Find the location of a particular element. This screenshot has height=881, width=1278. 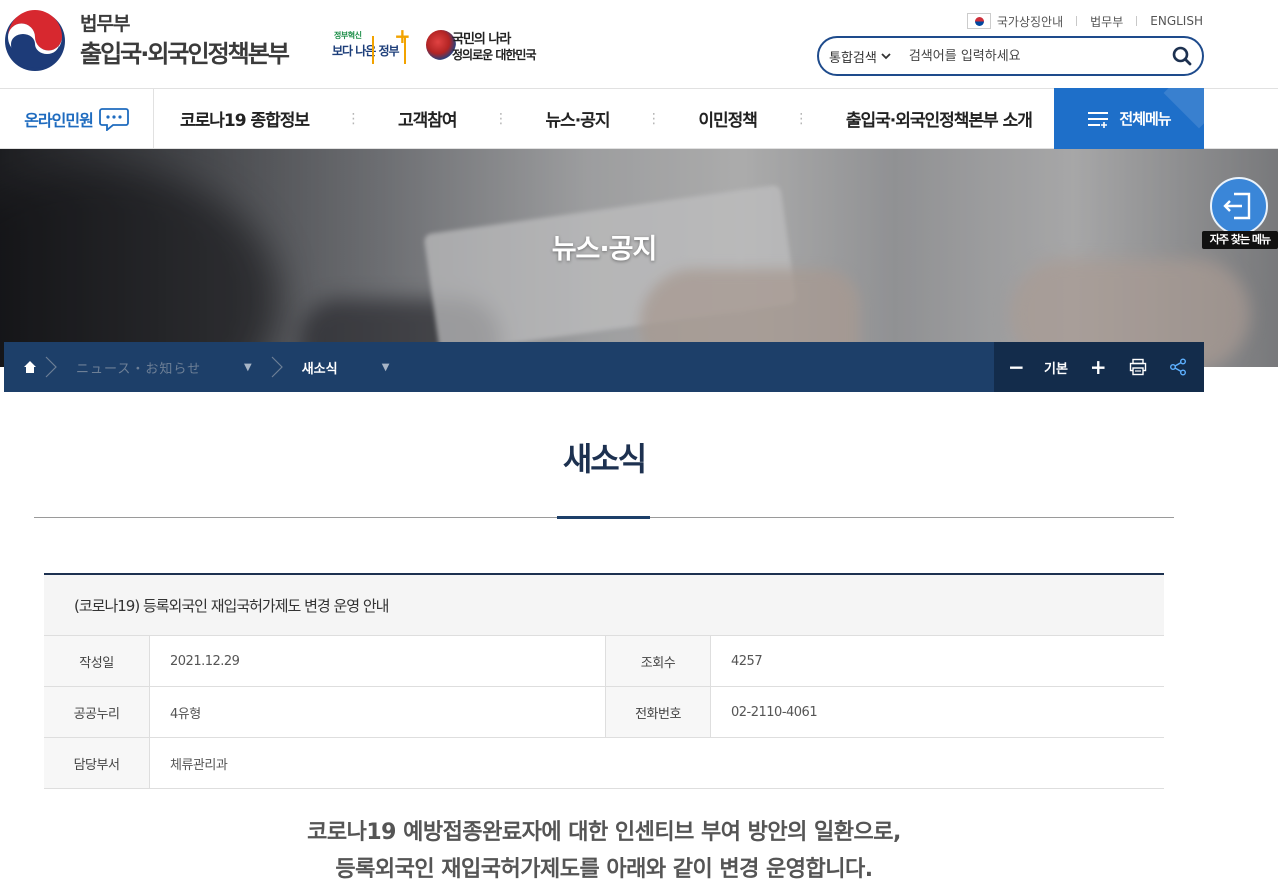

page-tools: − 기본 + is located at coordinates (1099, 367).